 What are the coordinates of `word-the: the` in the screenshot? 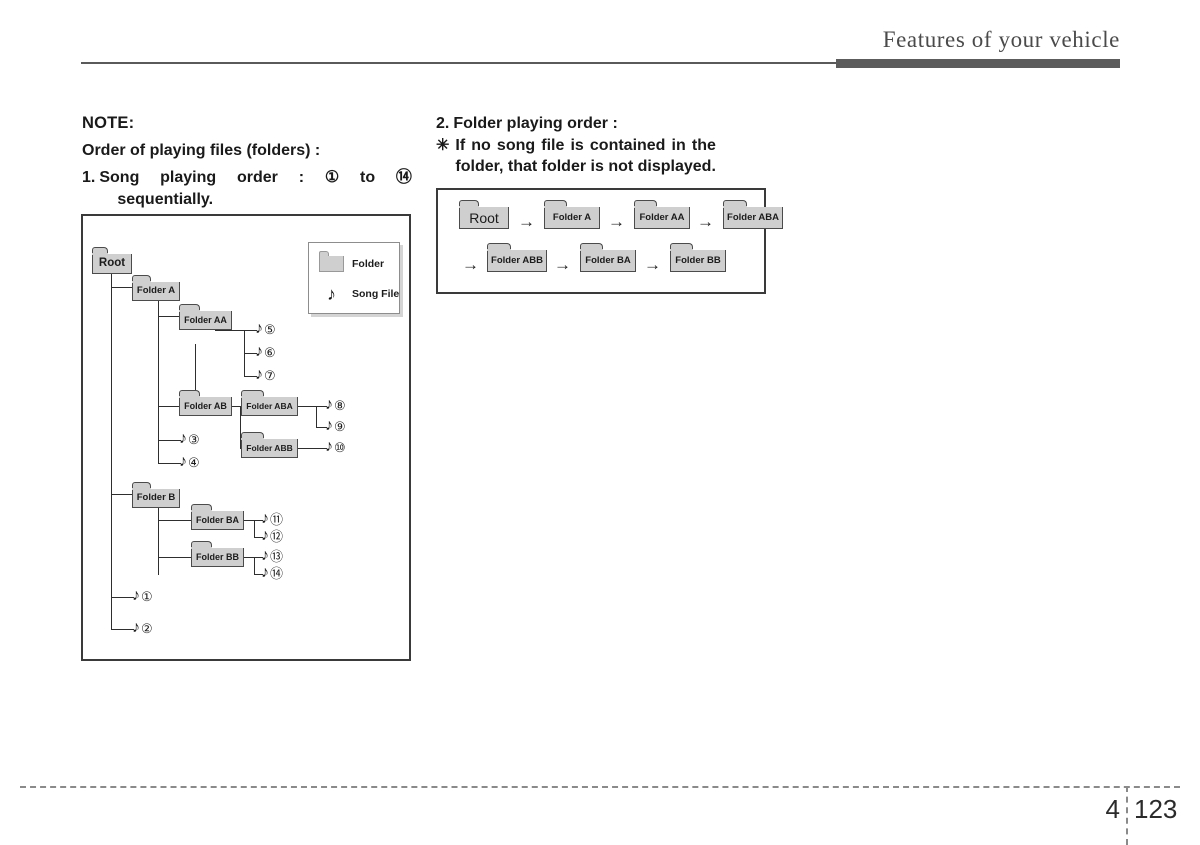 It's located at (703, 145).